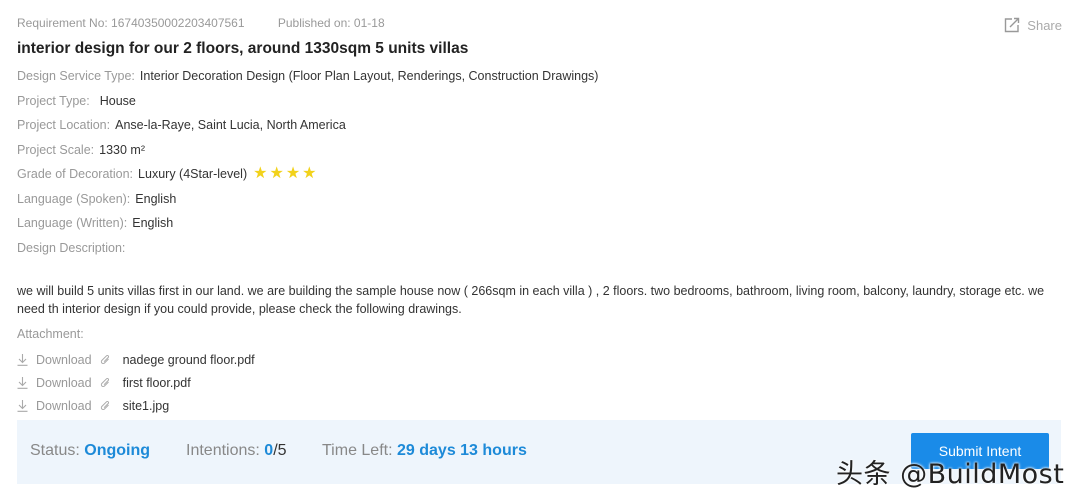 The height and width of the screenshot is (503, 1080). I want to click on intentions-current: 0, so click(269, 450).